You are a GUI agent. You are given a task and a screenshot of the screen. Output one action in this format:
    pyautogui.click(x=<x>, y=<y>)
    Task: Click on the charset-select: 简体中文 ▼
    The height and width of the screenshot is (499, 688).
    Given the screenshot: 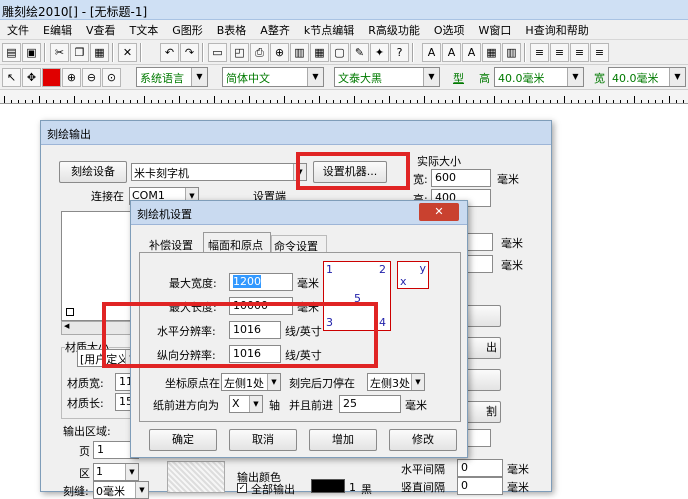 What is the action you would take?
    pyautogui.click(x=273, y=77)
    